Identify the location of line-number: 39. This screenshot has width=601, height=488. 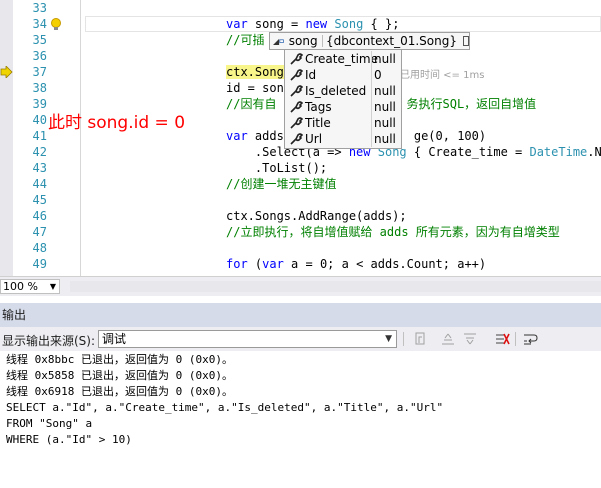
(39, 104).